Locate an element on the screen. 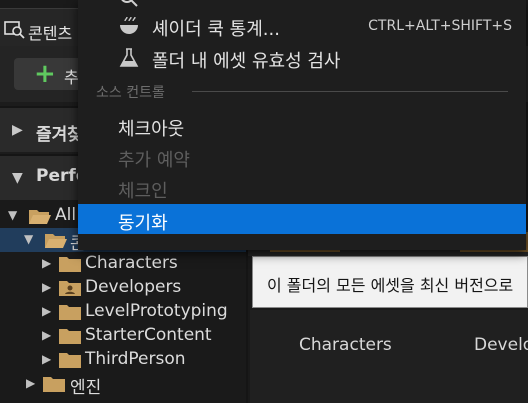 The height and width of the screenshot is (403, 528). asset-tiles: Characters Develo is located at coordinates (389, 356).